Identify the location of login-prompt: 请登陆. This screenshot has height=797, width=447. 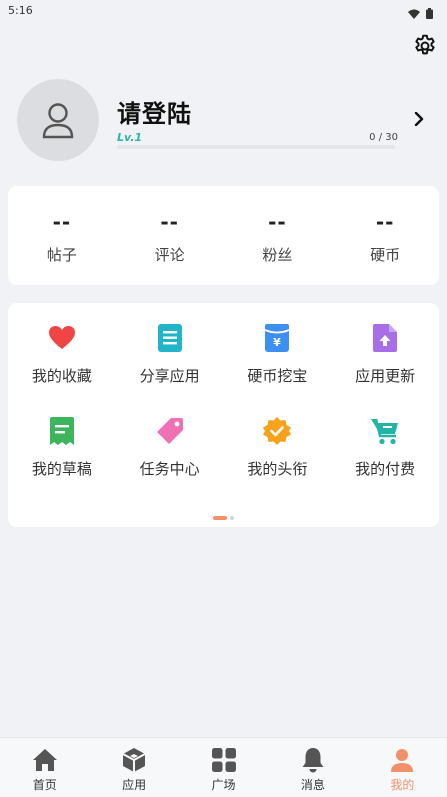
(154, 111).